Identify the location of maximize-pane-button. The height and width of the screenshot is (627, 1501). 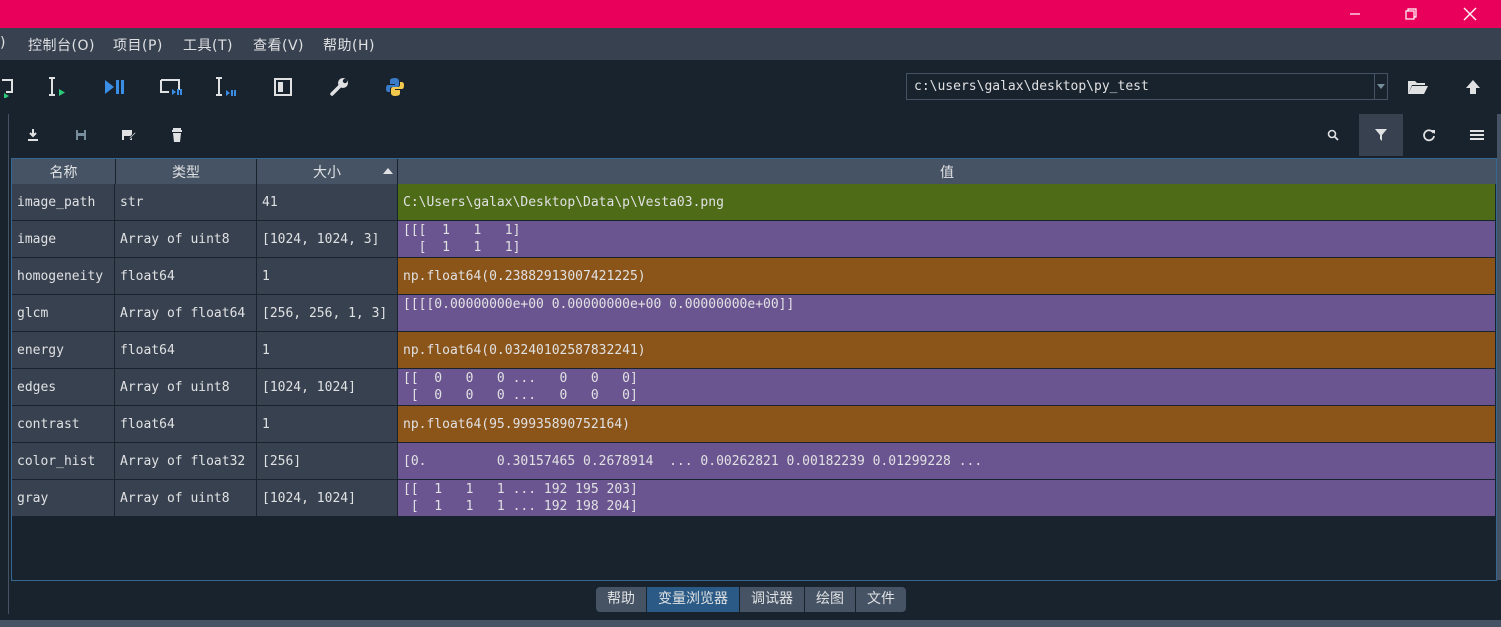
(283, 87).